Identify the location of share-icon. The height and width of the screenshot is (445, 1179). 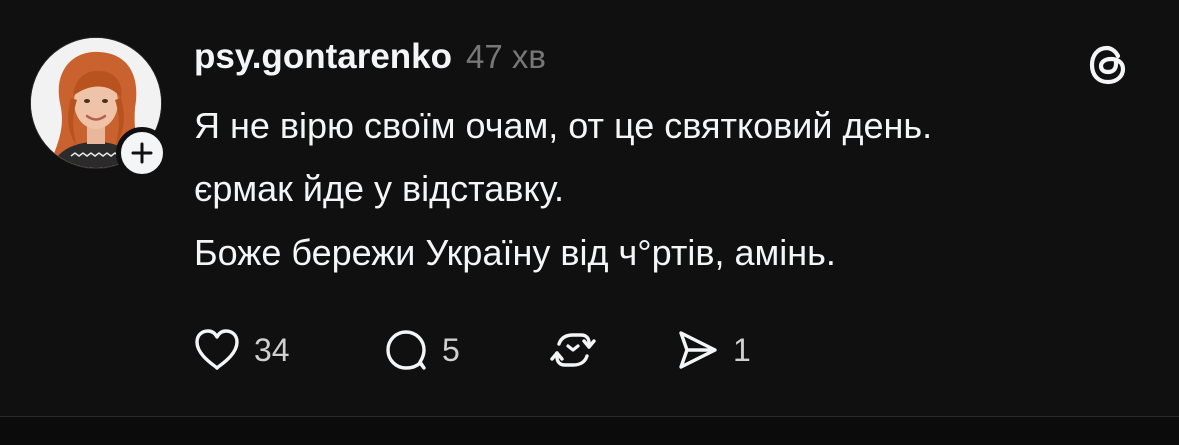
(698, 350).